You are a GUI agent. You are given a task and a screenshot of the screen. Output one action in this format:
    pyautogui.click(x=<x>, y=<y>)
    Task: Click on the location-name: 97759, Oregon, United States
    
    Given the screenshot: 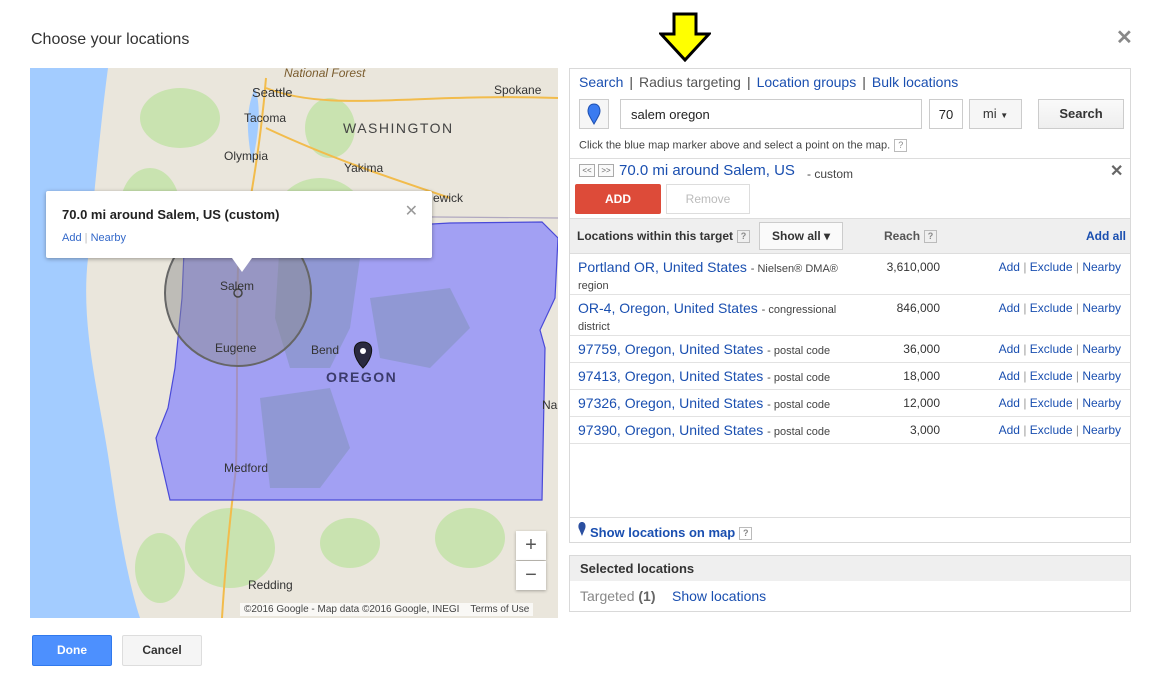 What is the action you would take?
    pyautogui.click(x=670, y=349)
    